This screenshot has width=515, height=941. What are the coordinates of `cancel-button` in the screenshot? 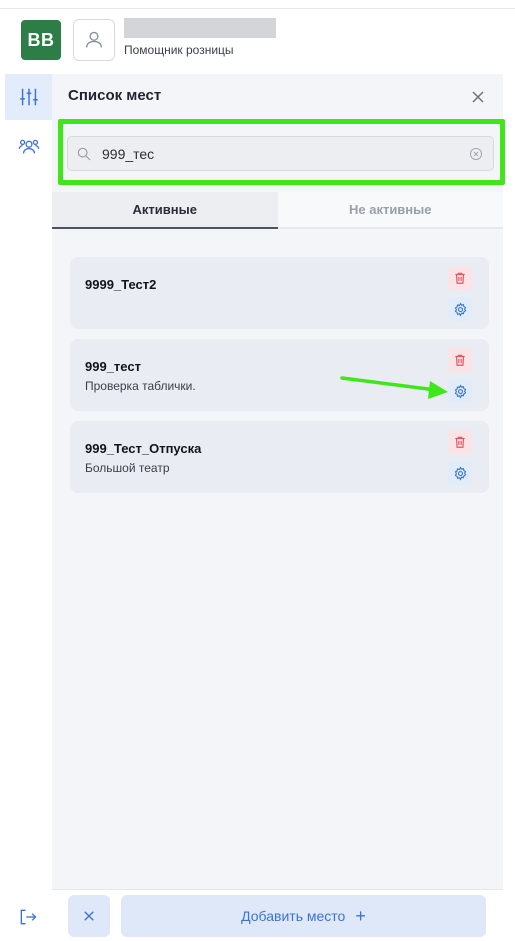 It's located at (89, 916).